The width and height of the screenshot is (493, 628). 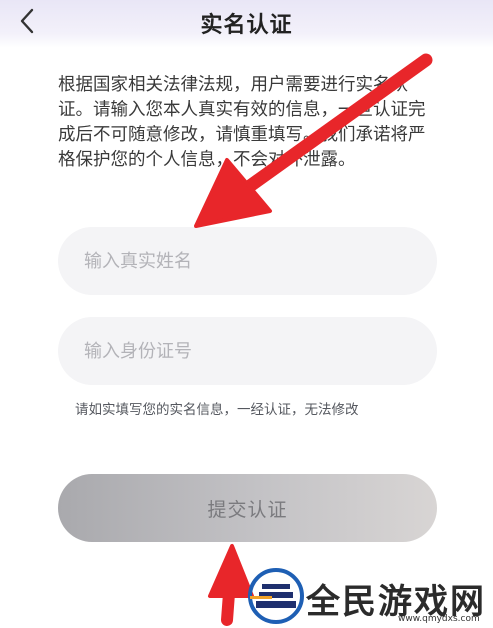 What do you see at coordinates (231, 585) in the screenshot?
I see `arrow-up-icon` at bounding box center [231, 585].